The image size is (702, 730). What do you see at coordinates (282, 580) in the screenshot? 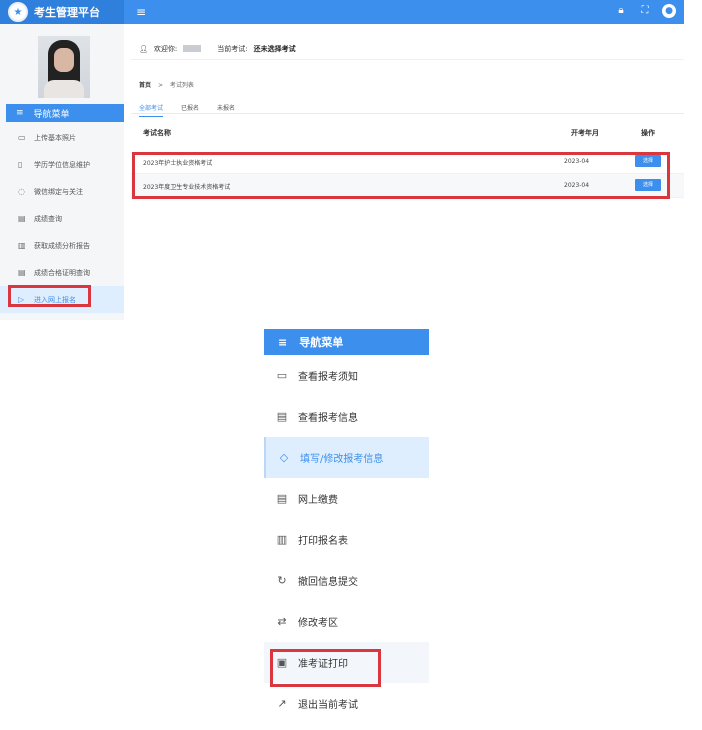
I see `refresh-icon: ↻` at bounding box center [282, 580].